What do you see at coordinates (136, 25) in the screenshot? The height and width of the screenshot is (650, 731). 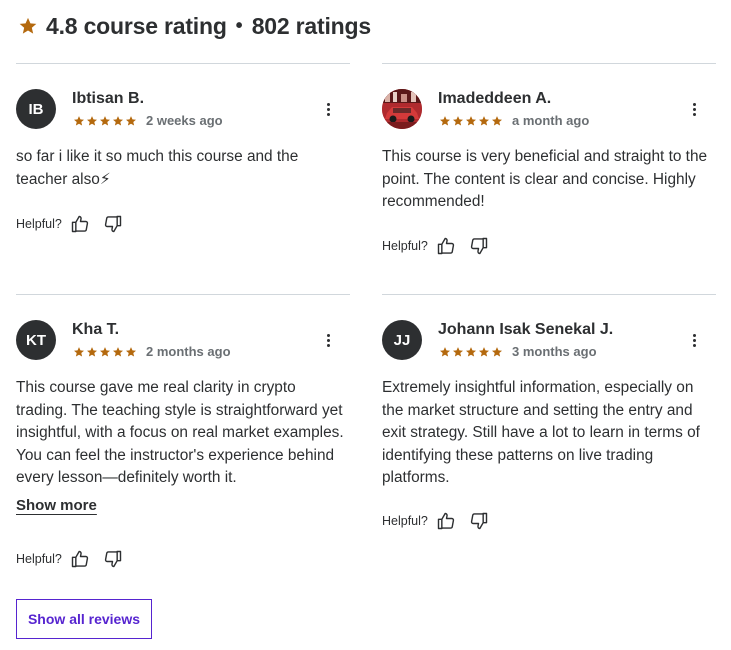 I see `course-rating: 4.8 course rating` at bounding box center [136, 25].